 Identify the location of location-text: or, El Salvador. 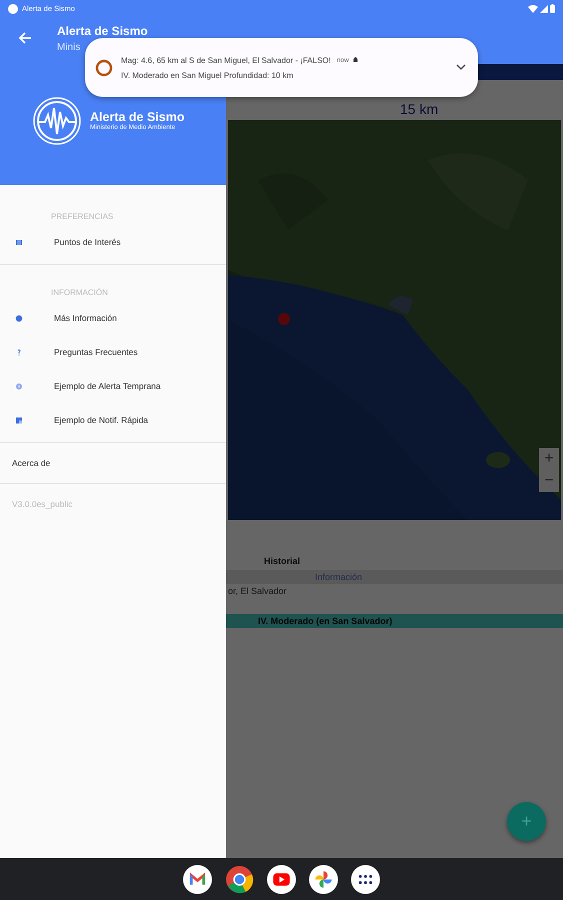
(257, 591).